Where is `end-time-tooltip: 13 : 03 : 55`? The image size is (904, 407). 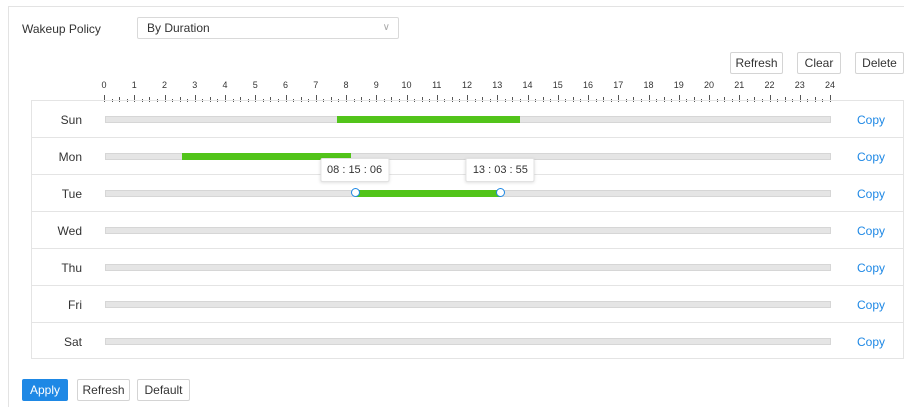 end-time-tooltip: 13 : 03 : 55 is located at coordinates (500, 170).